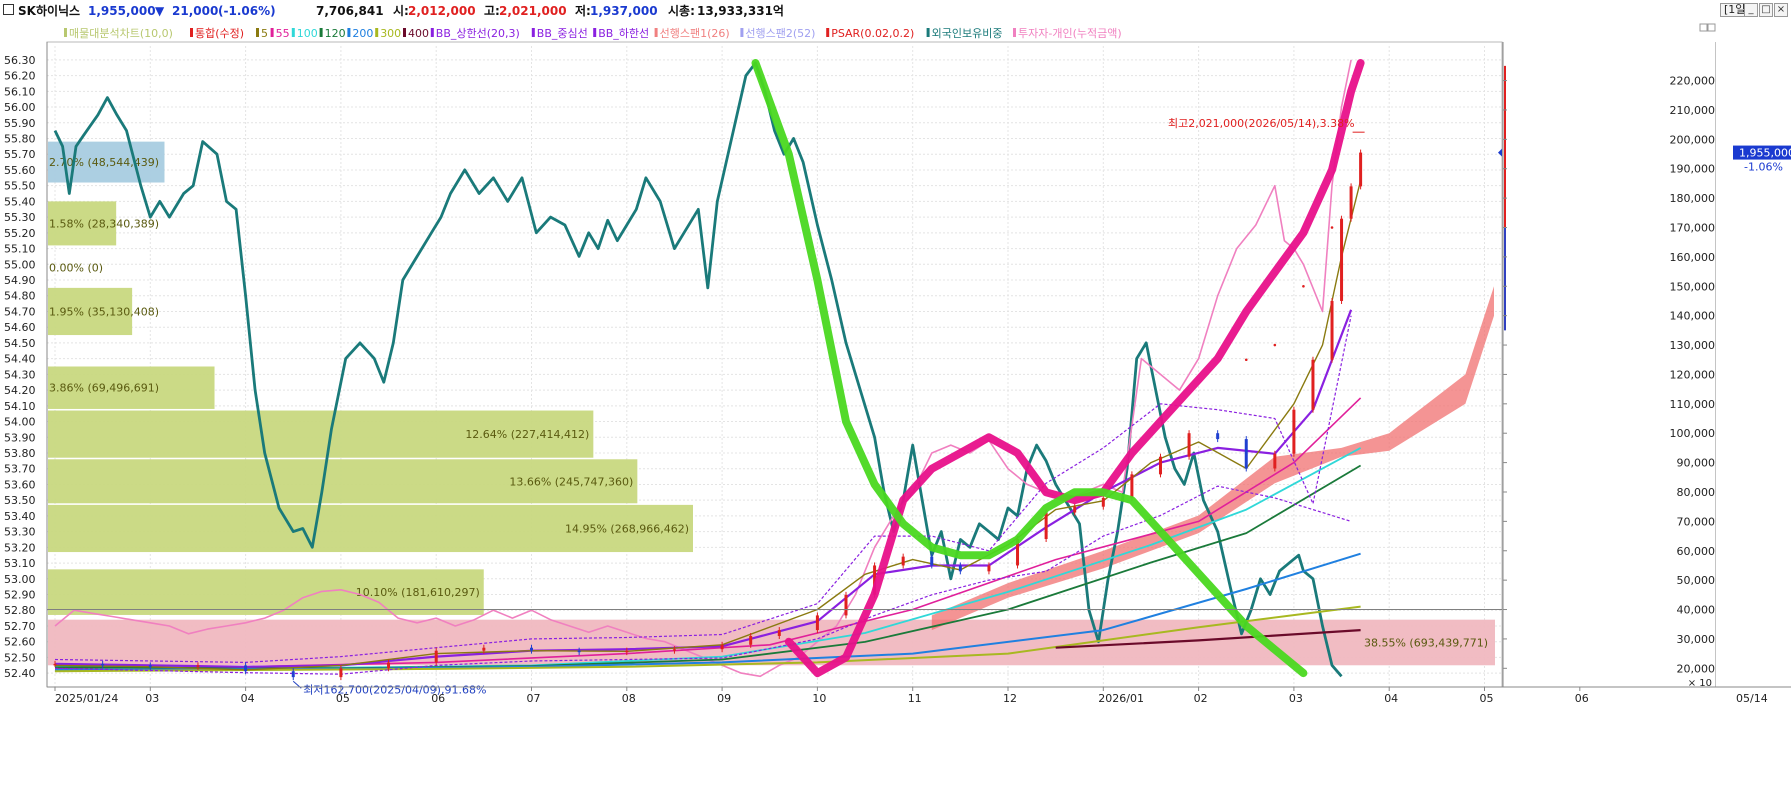  I want to click on x-axis-tick: 11, so click(915, 698).